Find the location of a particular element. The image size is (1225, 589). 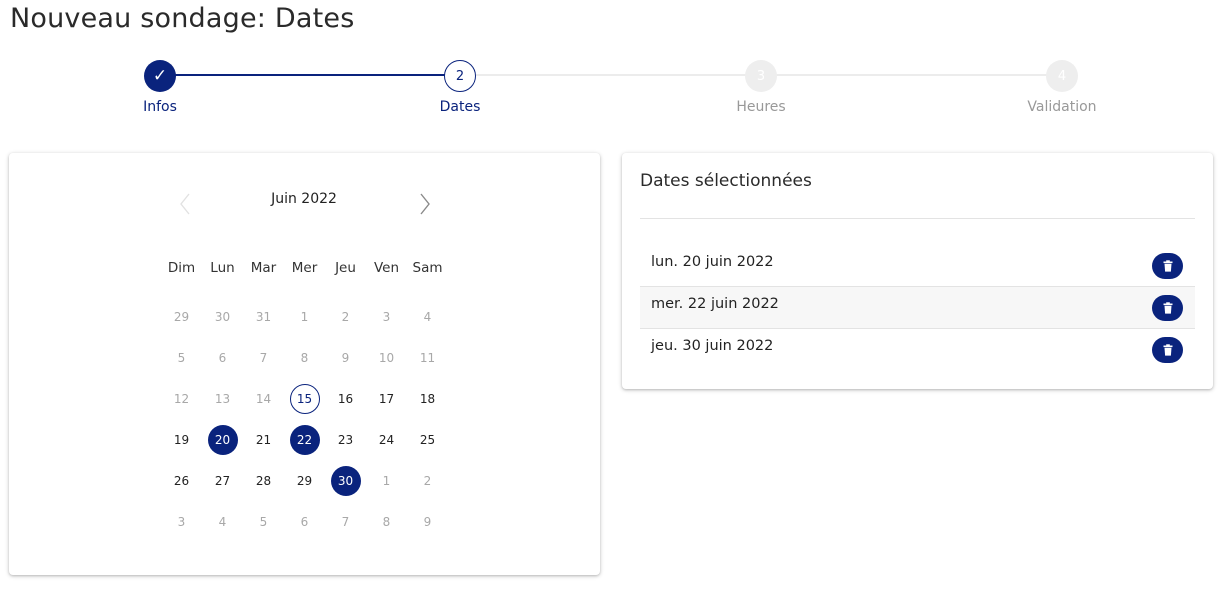

step-dates: 2 Dates is located at coordinates (460, 87).